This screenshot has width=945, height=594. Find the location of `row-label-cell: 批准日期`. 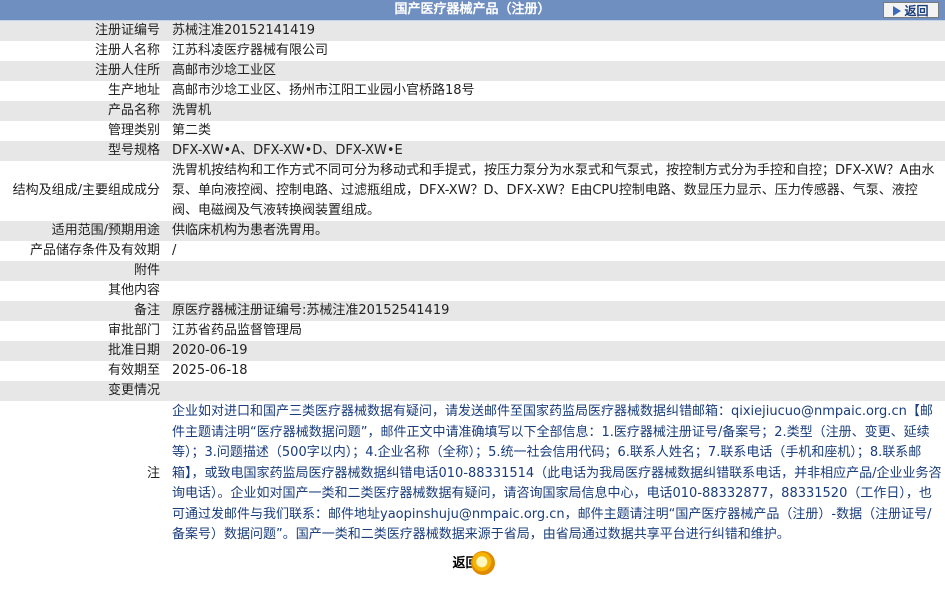

row-label-cell: 批准日期 is located at coordinates (83, 351).